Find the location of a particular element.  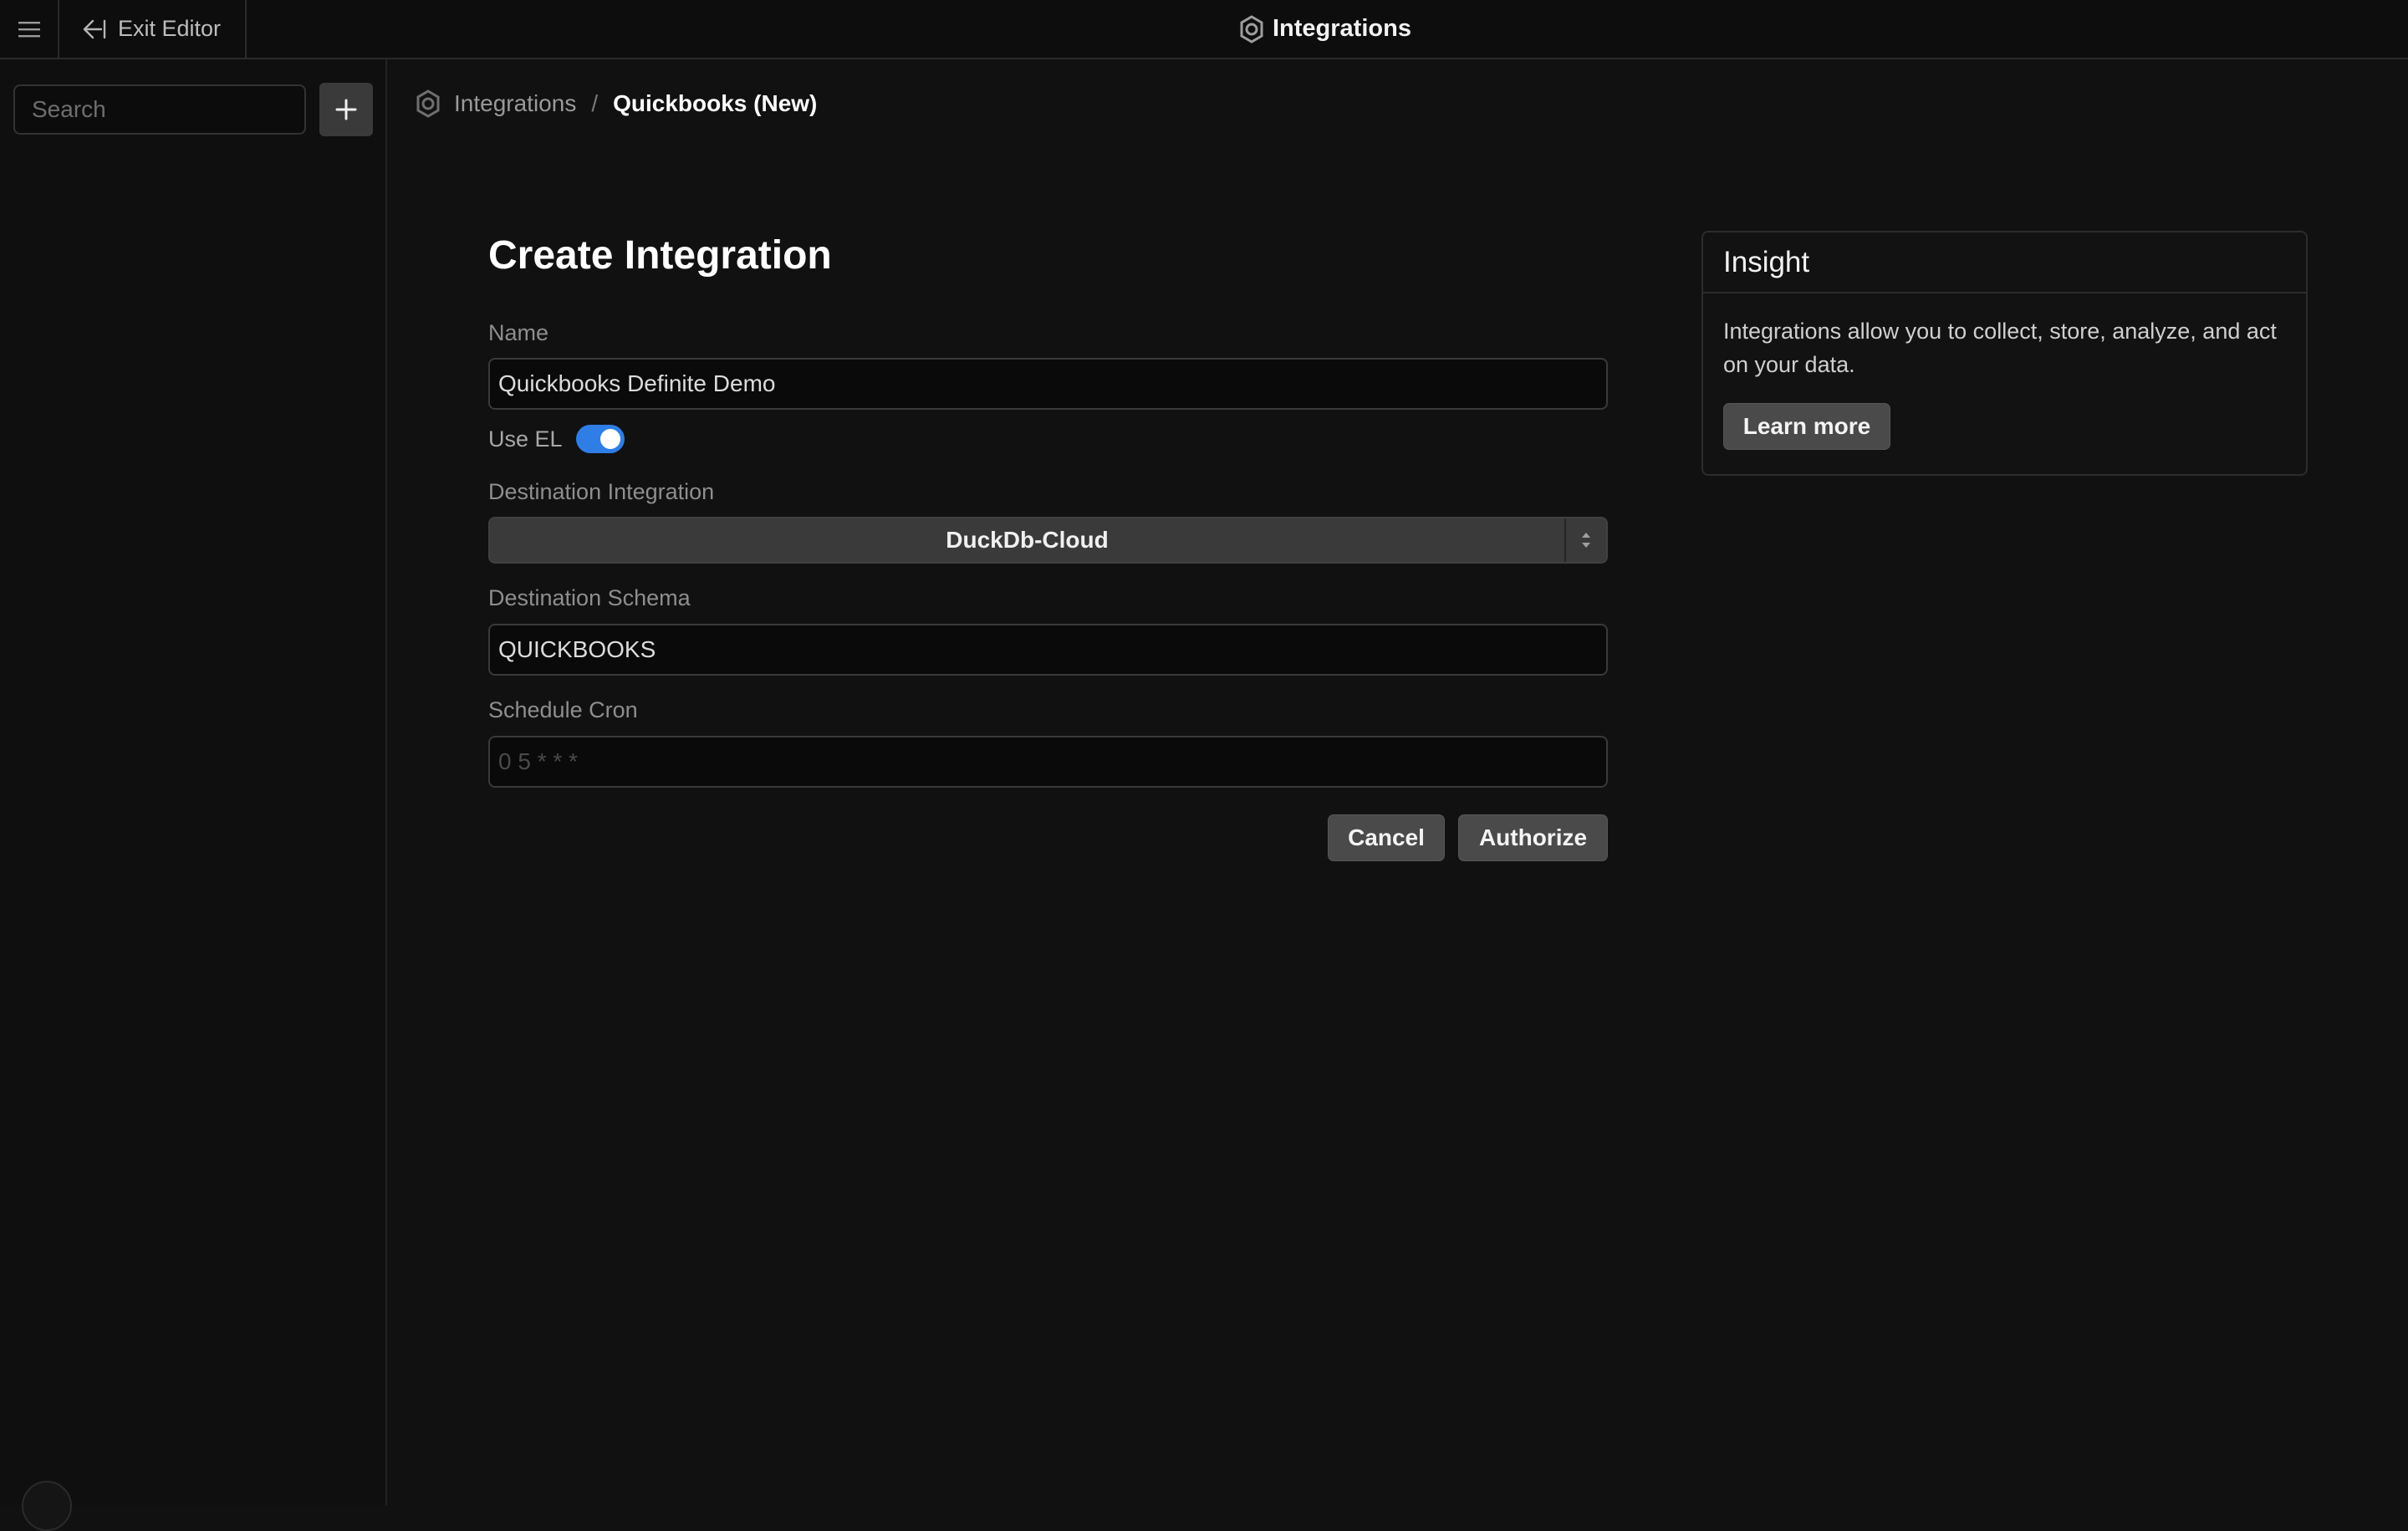

hamburger-menu-icon is located at coordinates (29, 29).